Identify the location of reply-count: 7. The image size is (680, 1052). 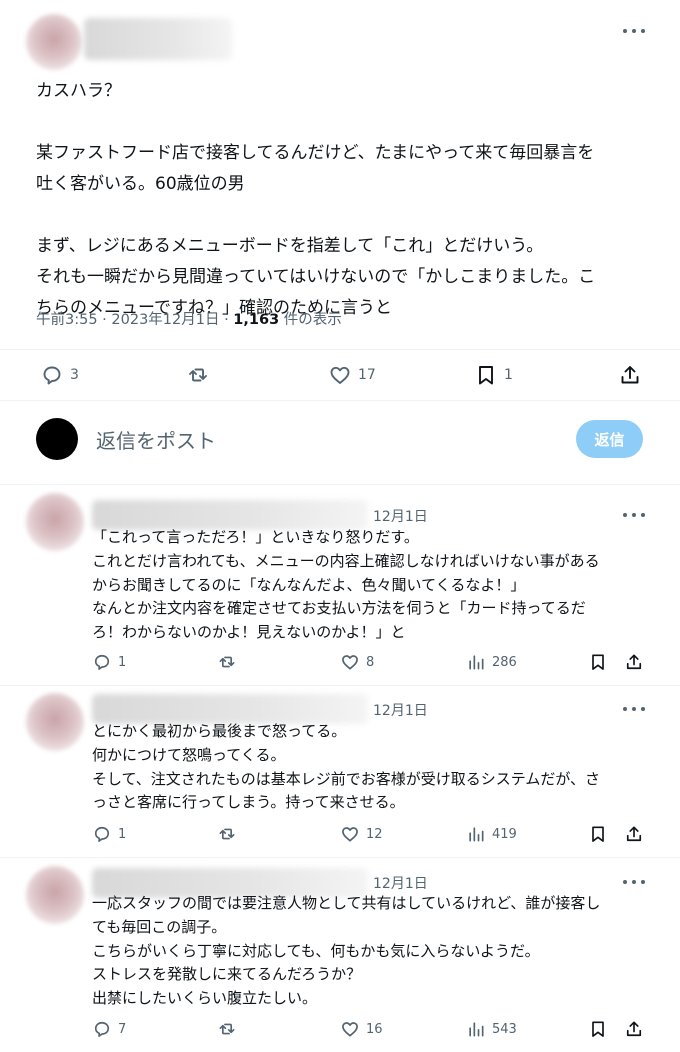
(122, 1029).